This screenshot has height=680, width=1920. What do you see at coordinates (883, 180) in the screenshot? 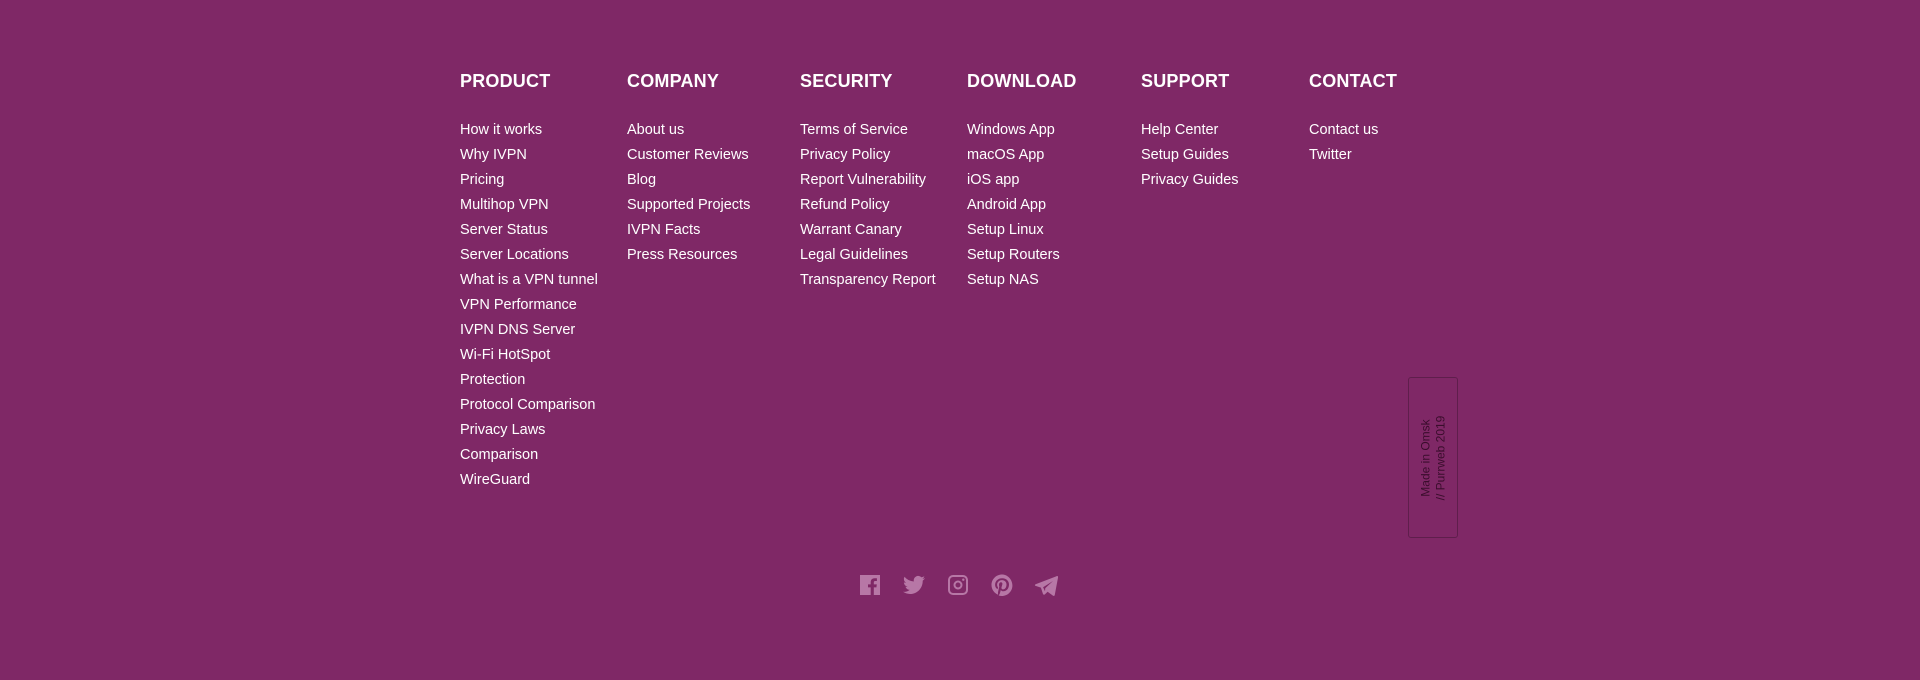
I see `footer-link: Report Vulnerability` at bounding box center [883, 180].